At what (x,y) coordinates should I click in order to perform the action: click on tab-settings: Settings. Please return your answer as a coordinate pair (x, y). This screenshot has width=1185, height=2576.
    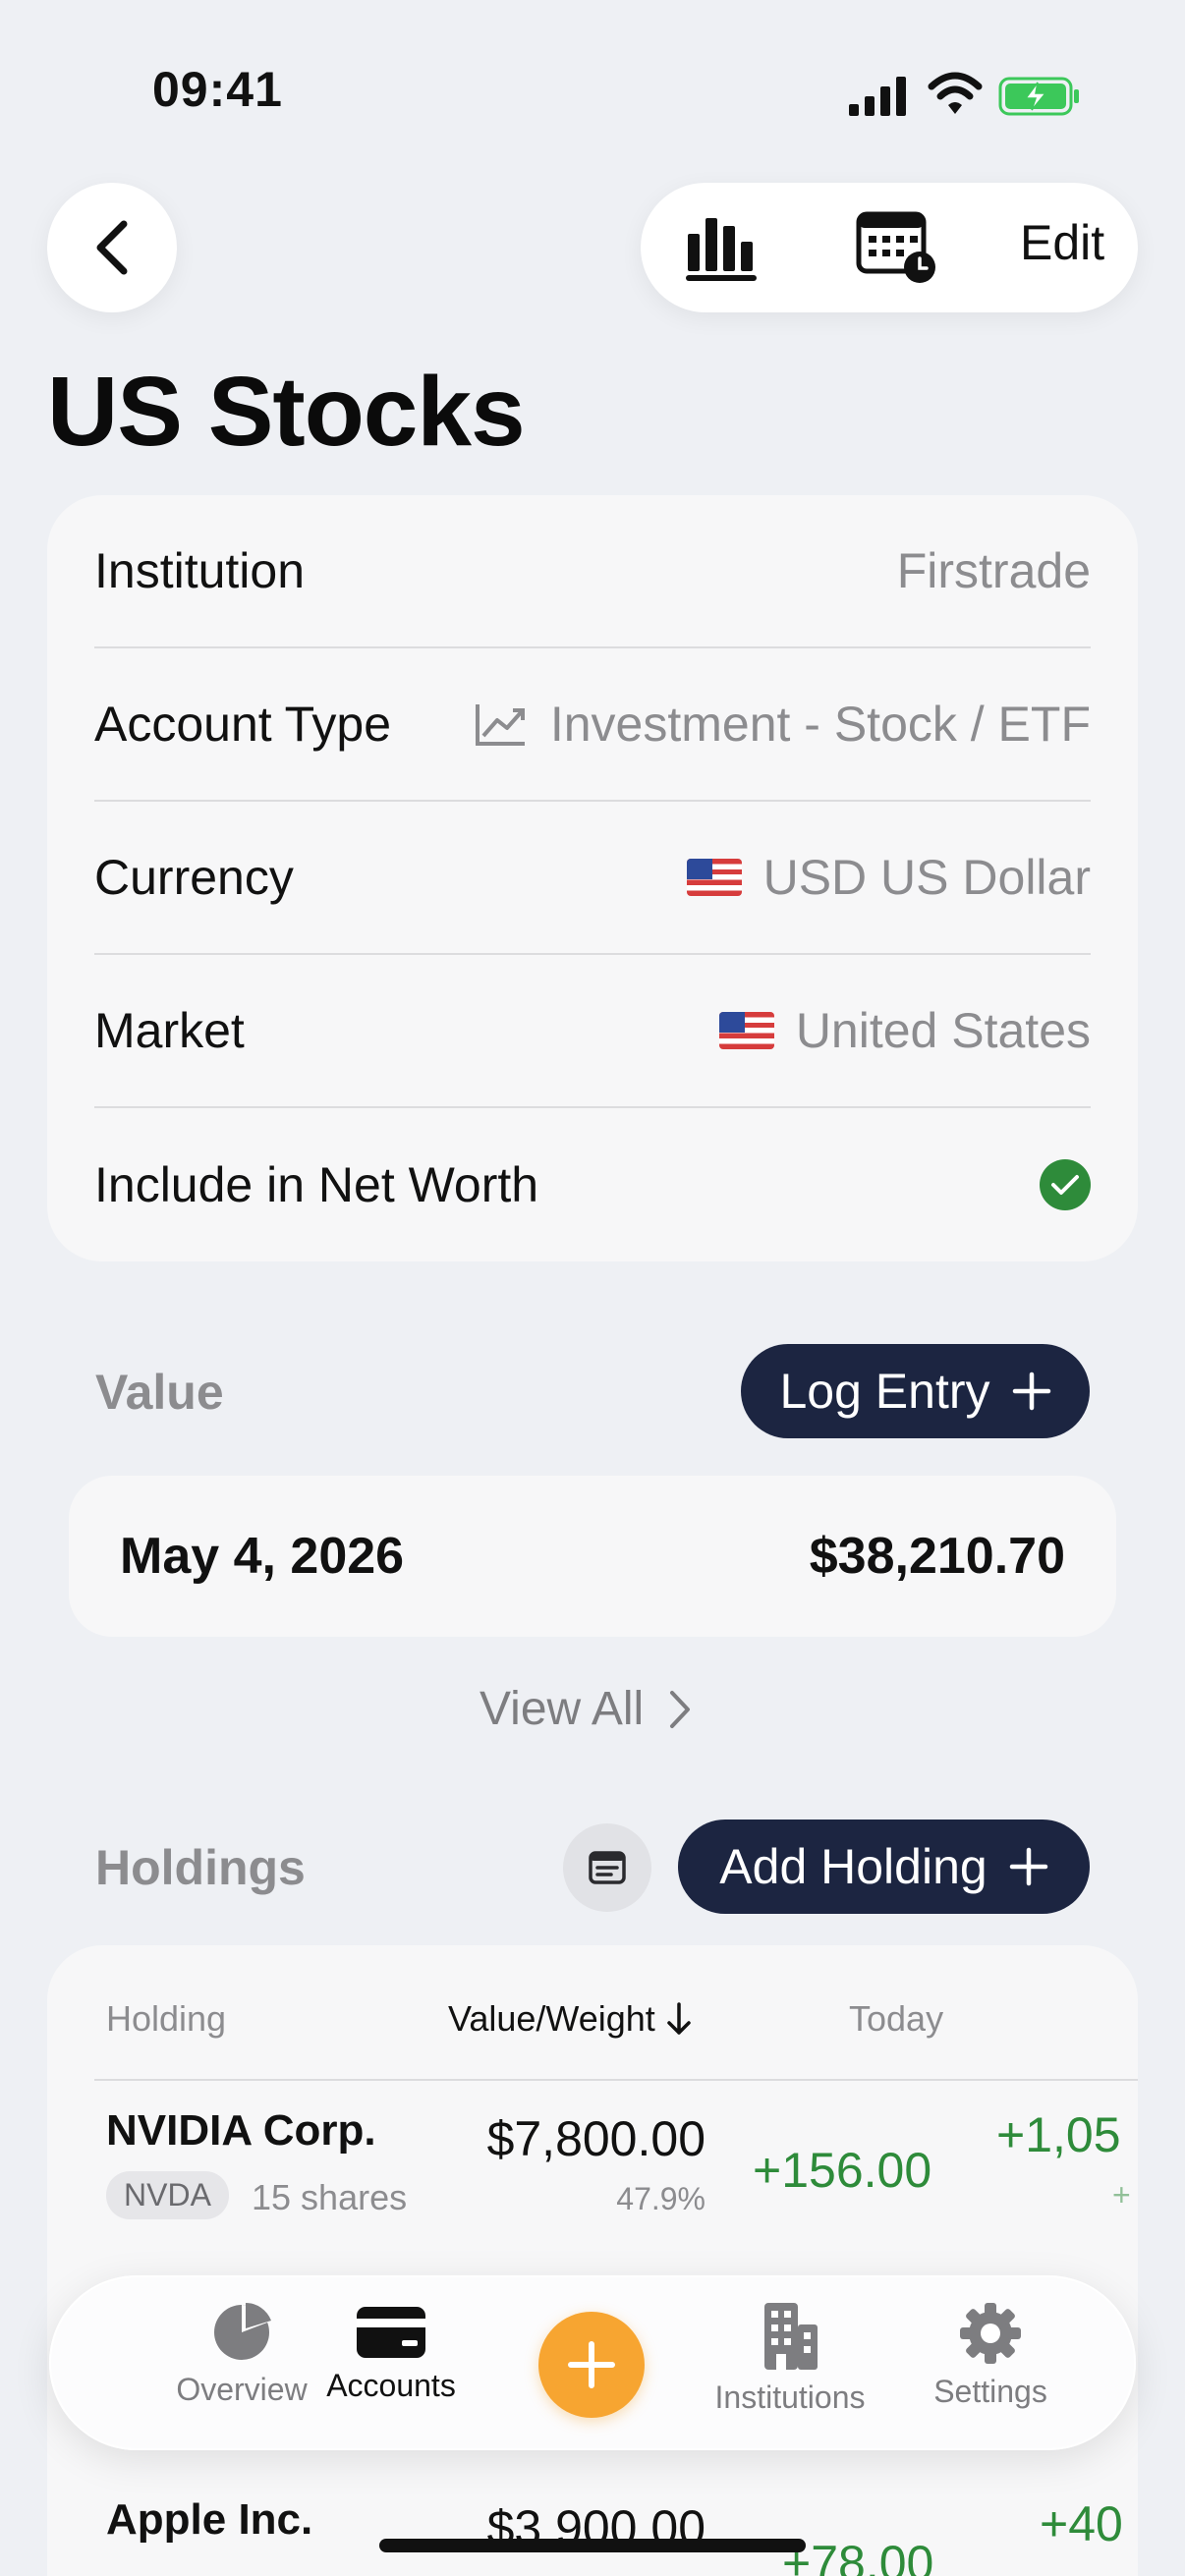
    Looking at the image, I should click on (991, 2355).